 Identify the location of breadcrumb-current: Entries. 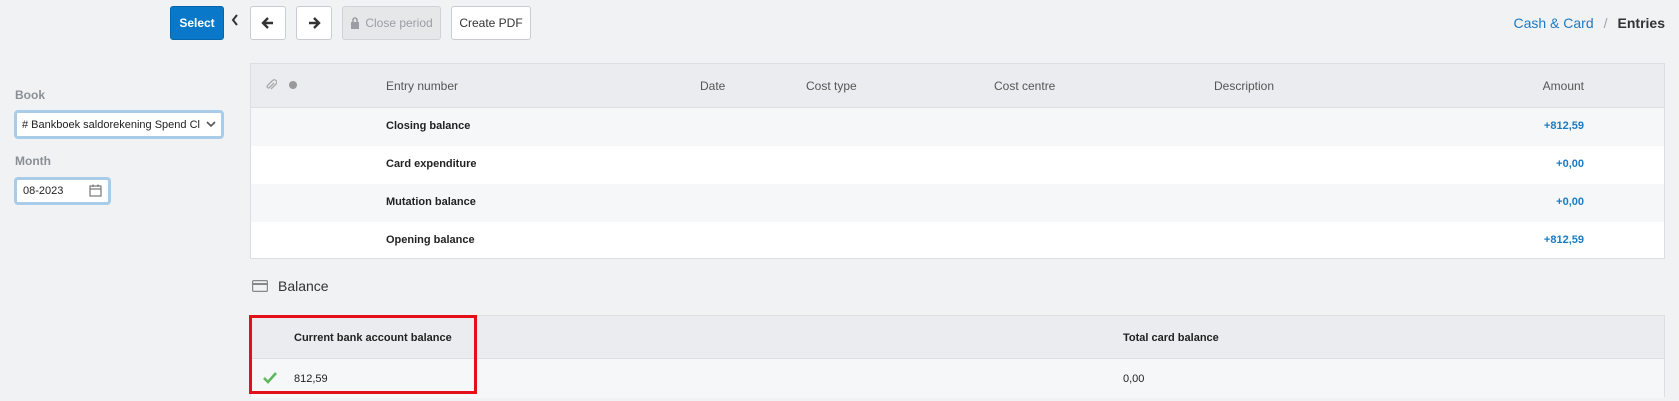
(1641, 23).